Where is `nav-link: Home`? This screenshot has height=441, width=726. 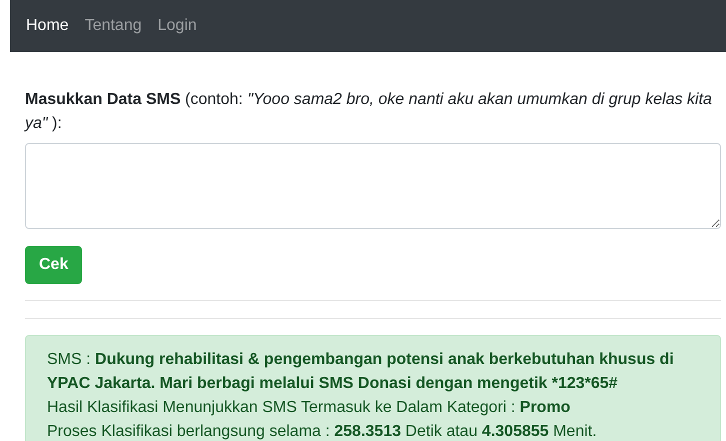
nav-link: Home is located at coordinates (47, 26).